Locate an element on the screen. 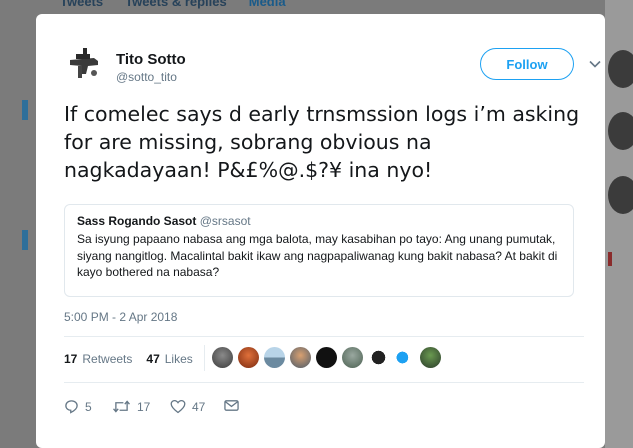 The height and width of the screenshot is (448, 633). tweet-timestamp: 5:00 PM - 2 Apr 2018 is located at coordinates (120, 317).